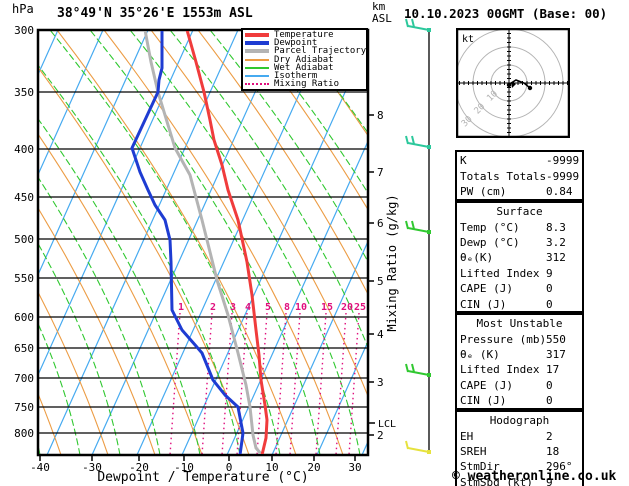 This screenshot has width=629, height=486. I want to click on stat-label: PW (cm), so click(483, 191).